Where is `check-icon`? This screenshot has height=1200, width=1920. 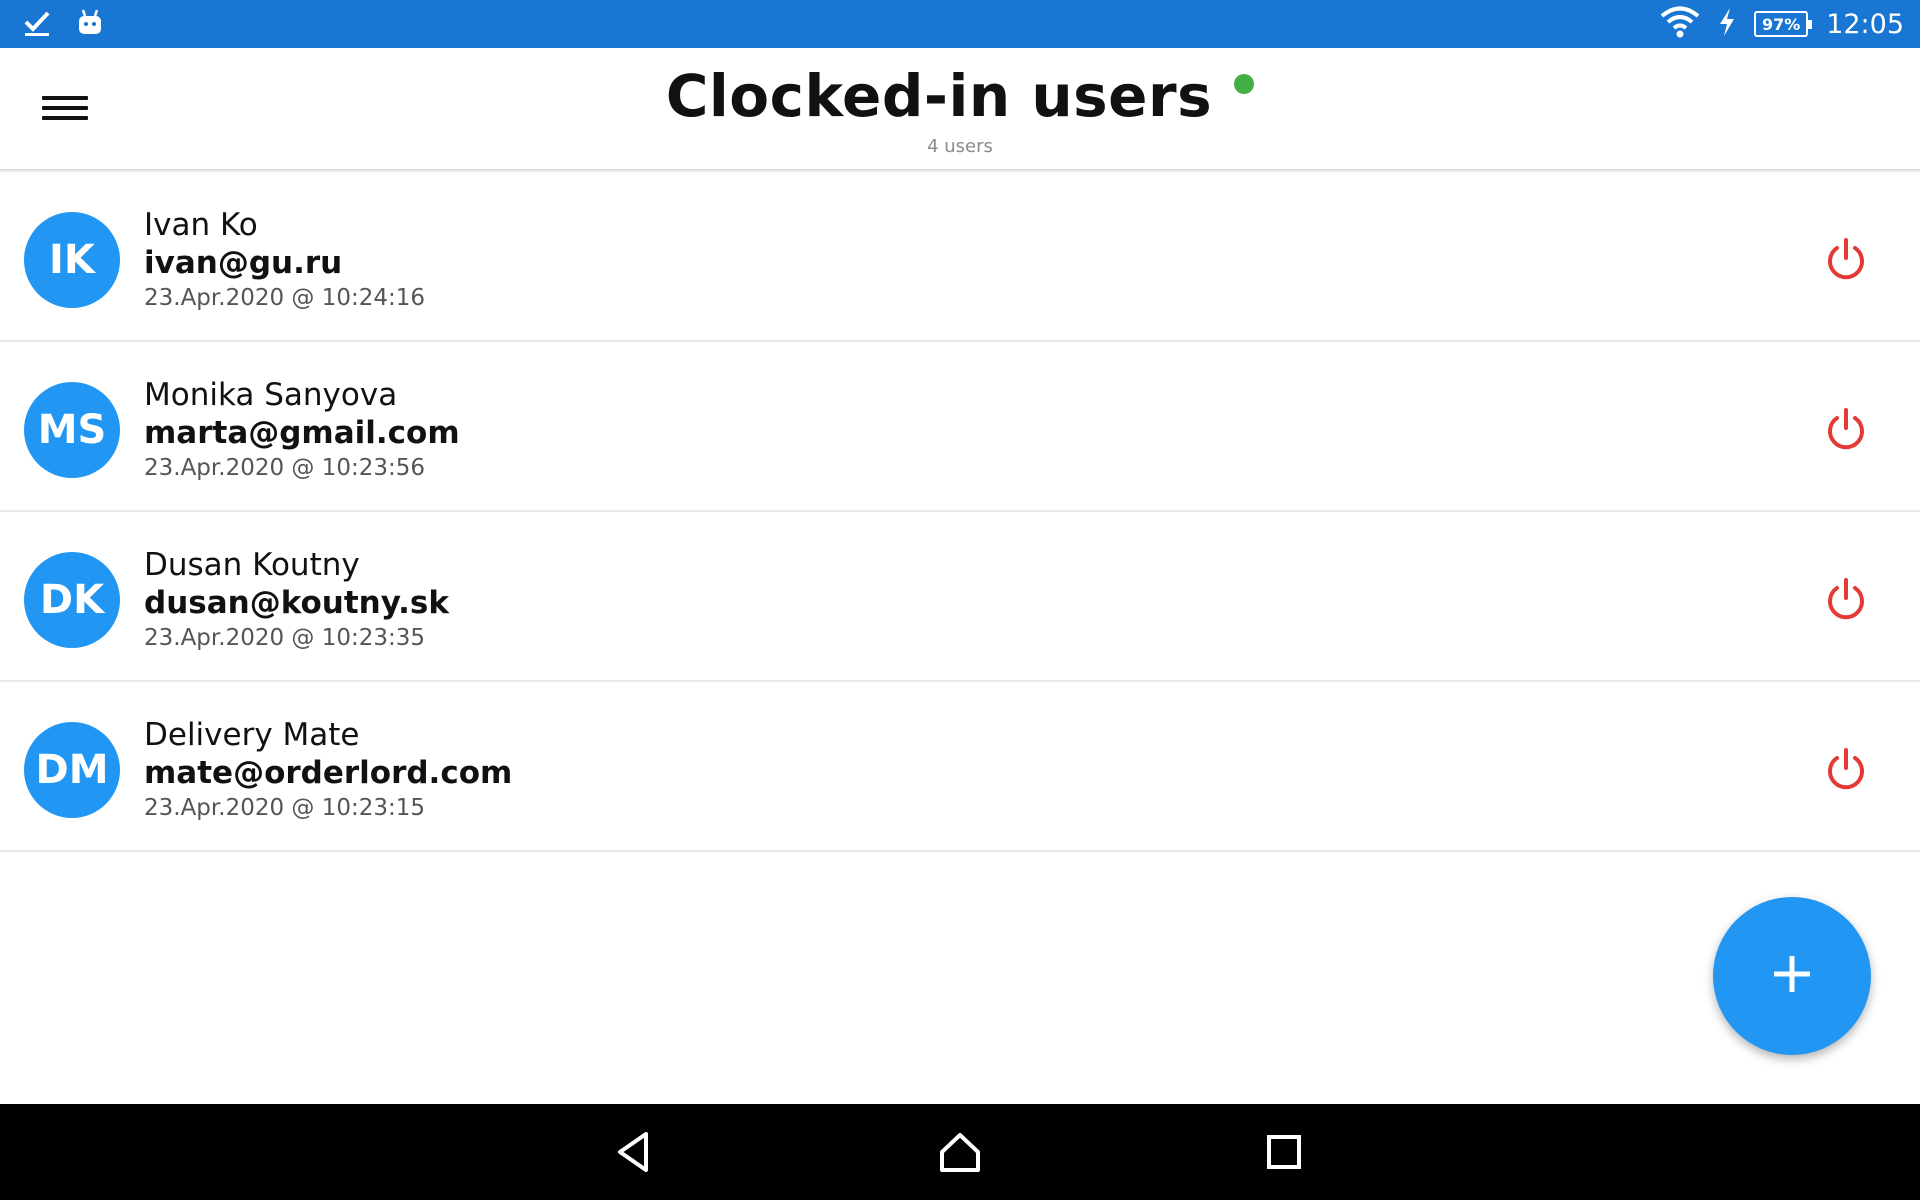
check-icon is located at coordinates (37, 25).